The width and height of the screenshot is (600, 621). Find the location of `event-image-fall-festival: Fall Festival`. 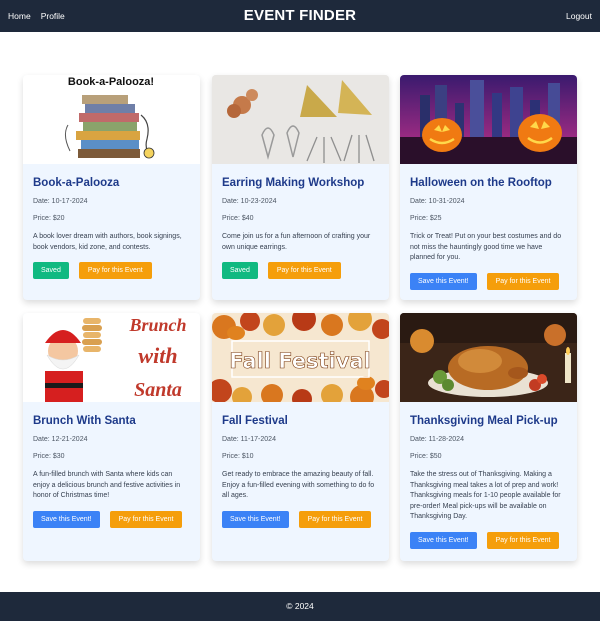

event-image-fall-festival: Fall Festival is located at coordinates (300, 357).